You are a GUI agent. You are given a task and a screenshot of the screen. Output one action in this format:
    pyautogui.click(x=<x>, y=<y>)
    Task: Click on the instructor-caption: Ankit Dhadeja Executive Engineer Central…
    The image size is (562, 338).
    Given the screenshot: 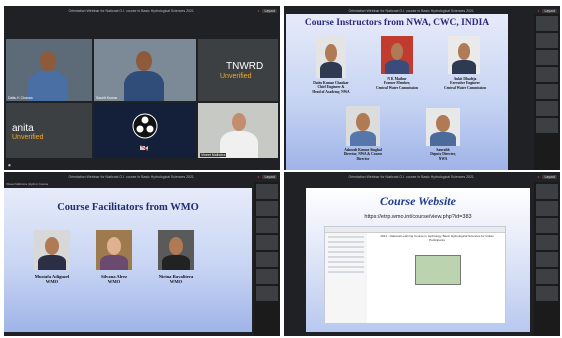 What is the action you would take?
    pyautogui.click(x=465, y=83)
    